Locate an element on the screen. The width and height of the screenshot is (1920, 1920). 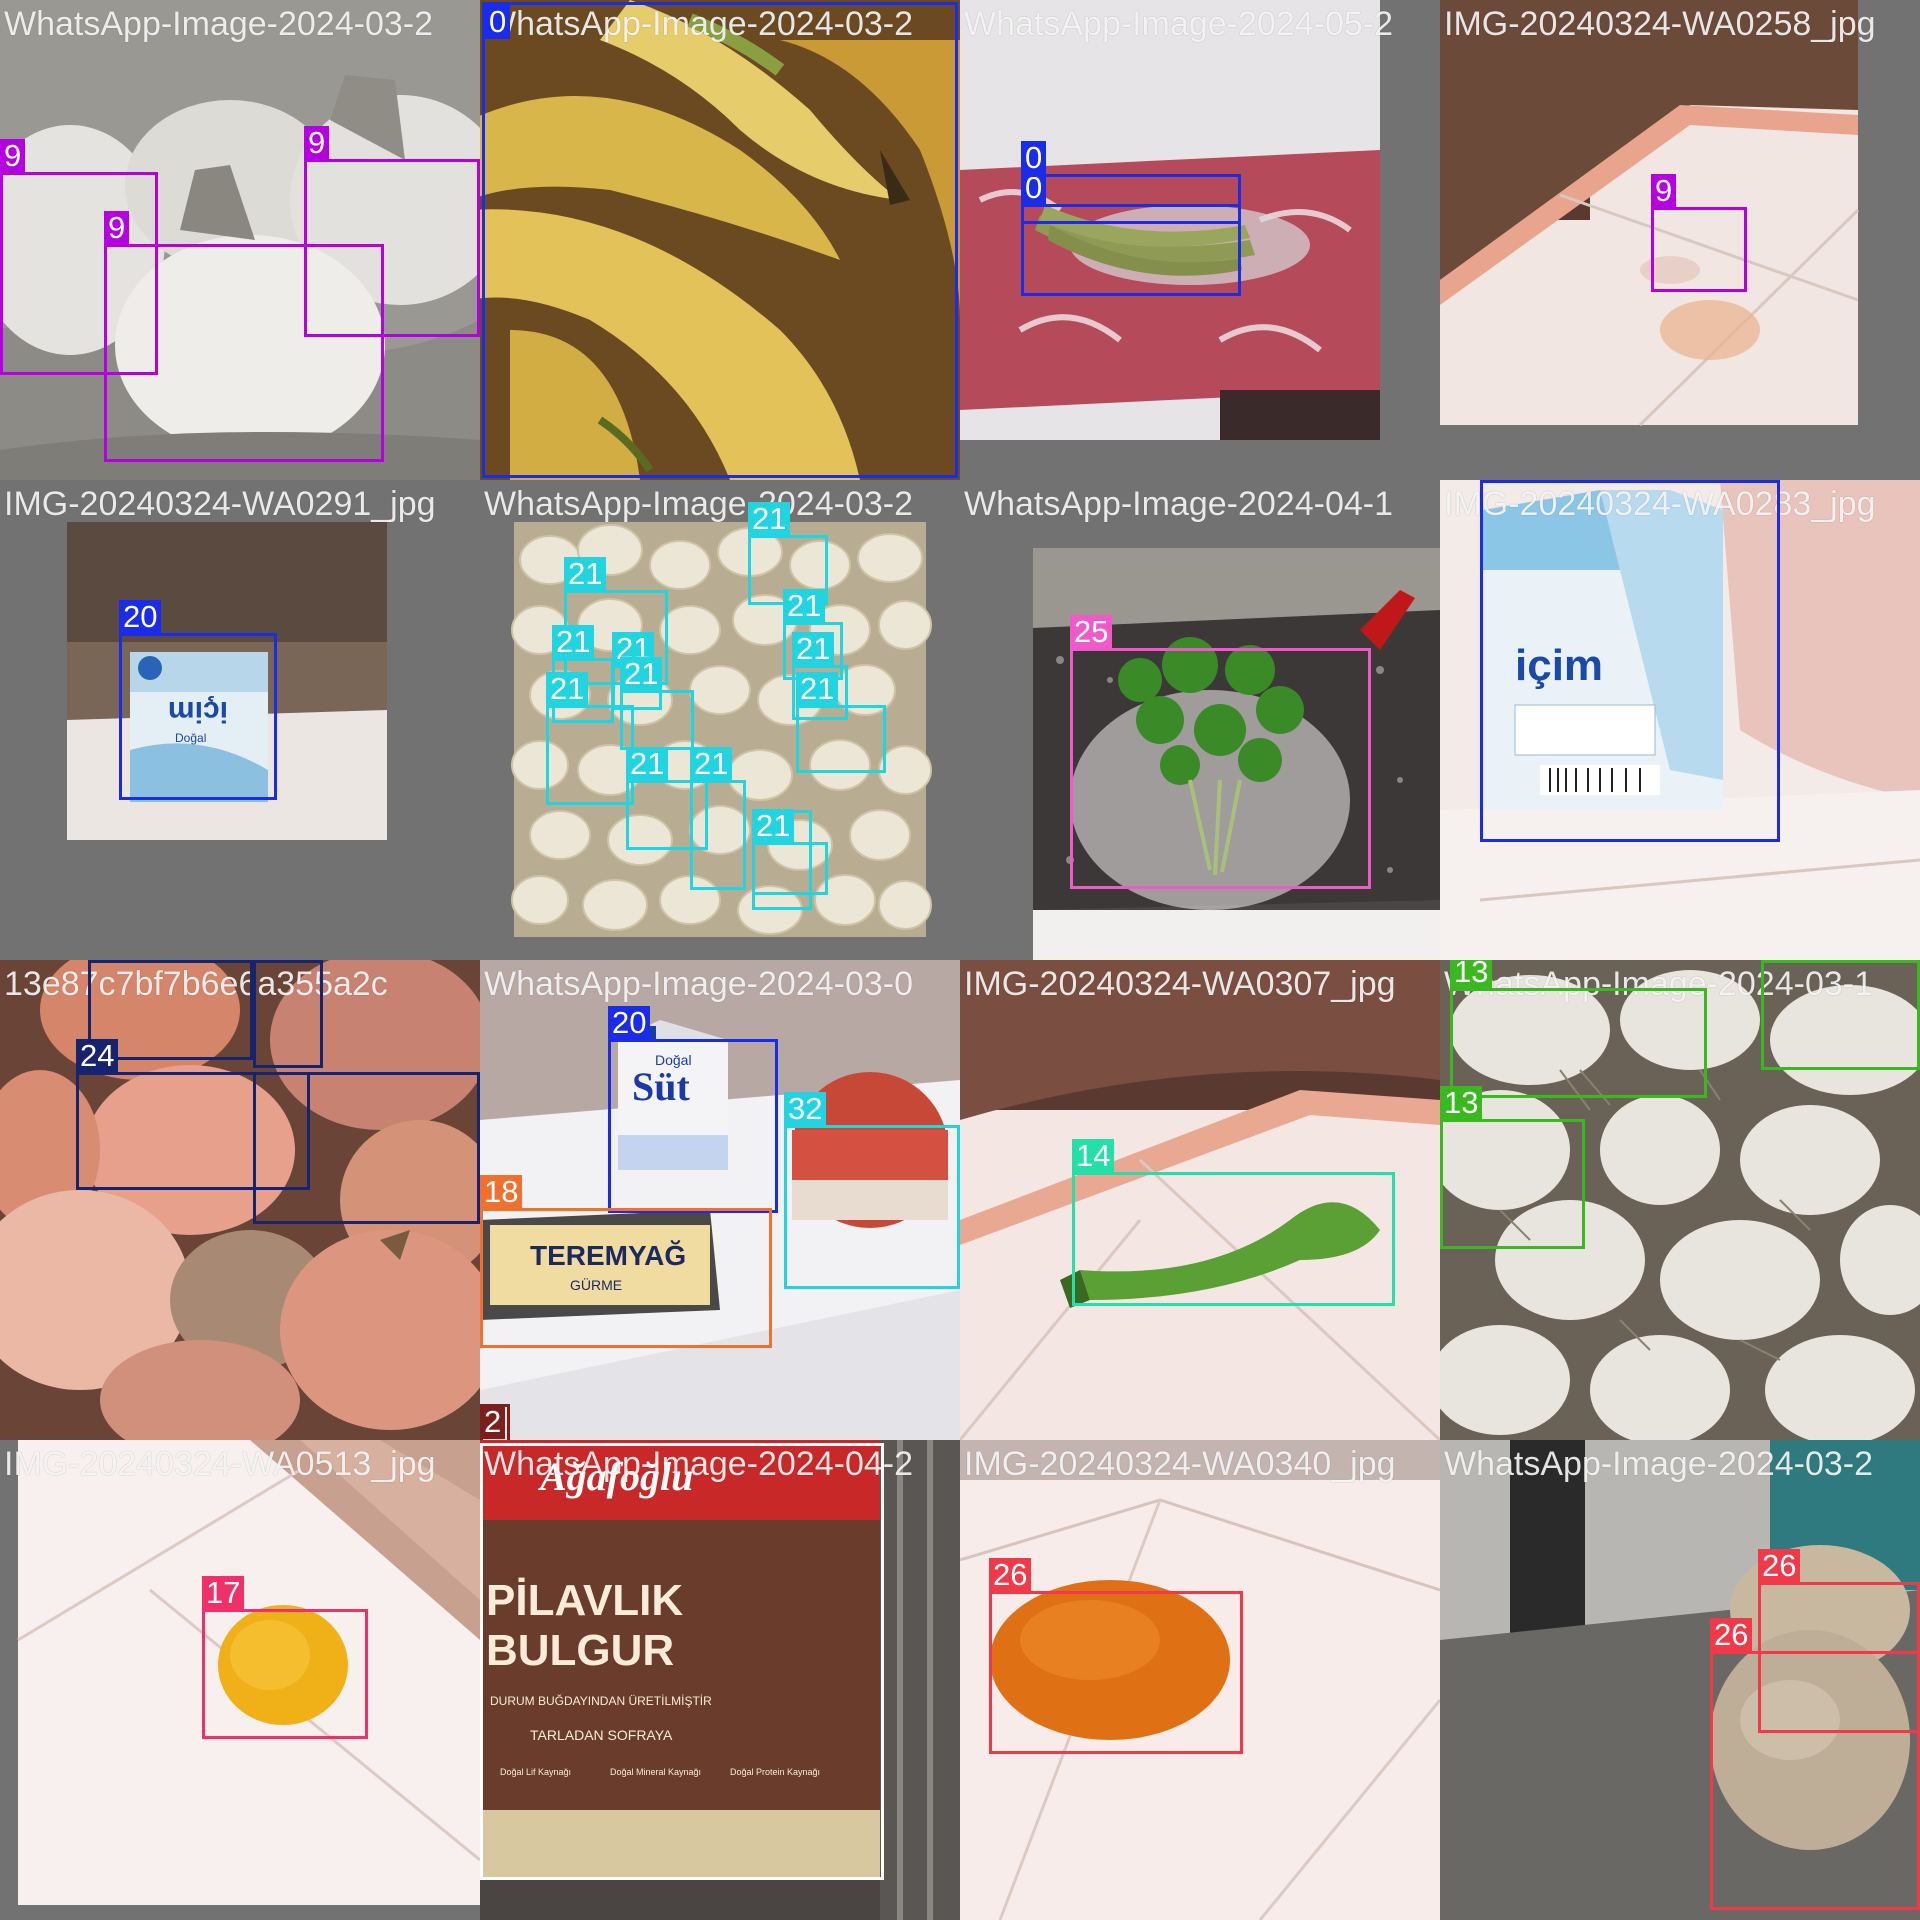
bbox: 17 is located at coordinates (285, 1657).